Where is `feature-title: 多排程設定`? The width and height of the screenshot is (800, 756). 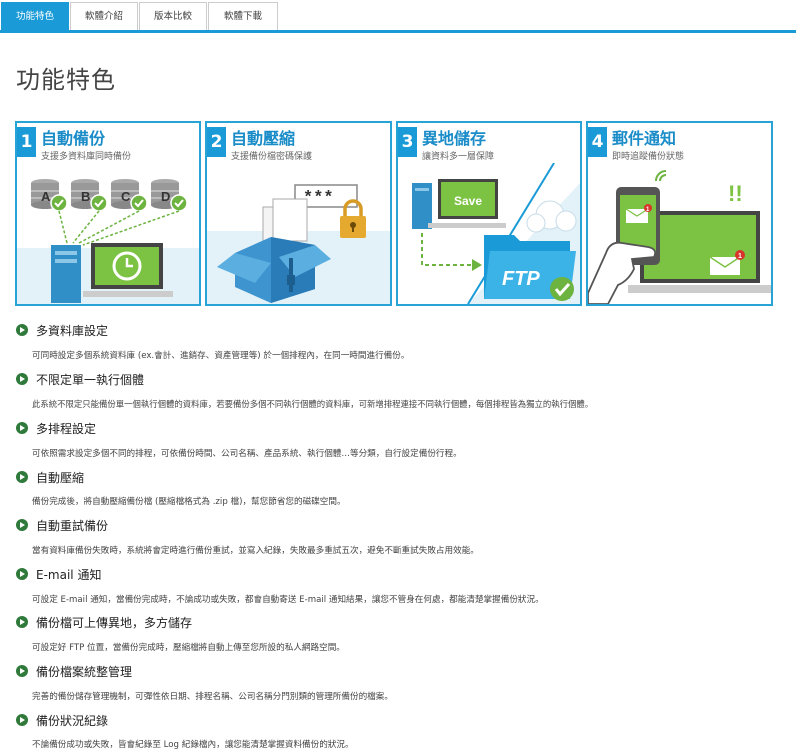 feature-title: 多排程設定 is located at coordinates (66, 428).